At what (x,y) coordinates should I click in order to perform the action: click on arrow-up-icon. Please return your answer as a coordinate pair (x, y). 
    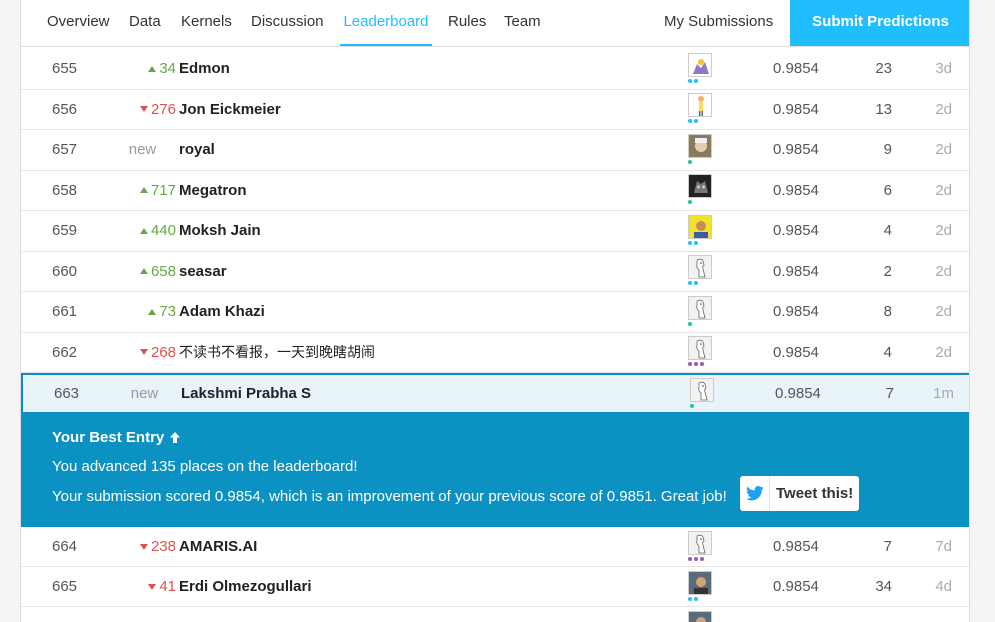
    Looking at the image, I should click on (175, 437).